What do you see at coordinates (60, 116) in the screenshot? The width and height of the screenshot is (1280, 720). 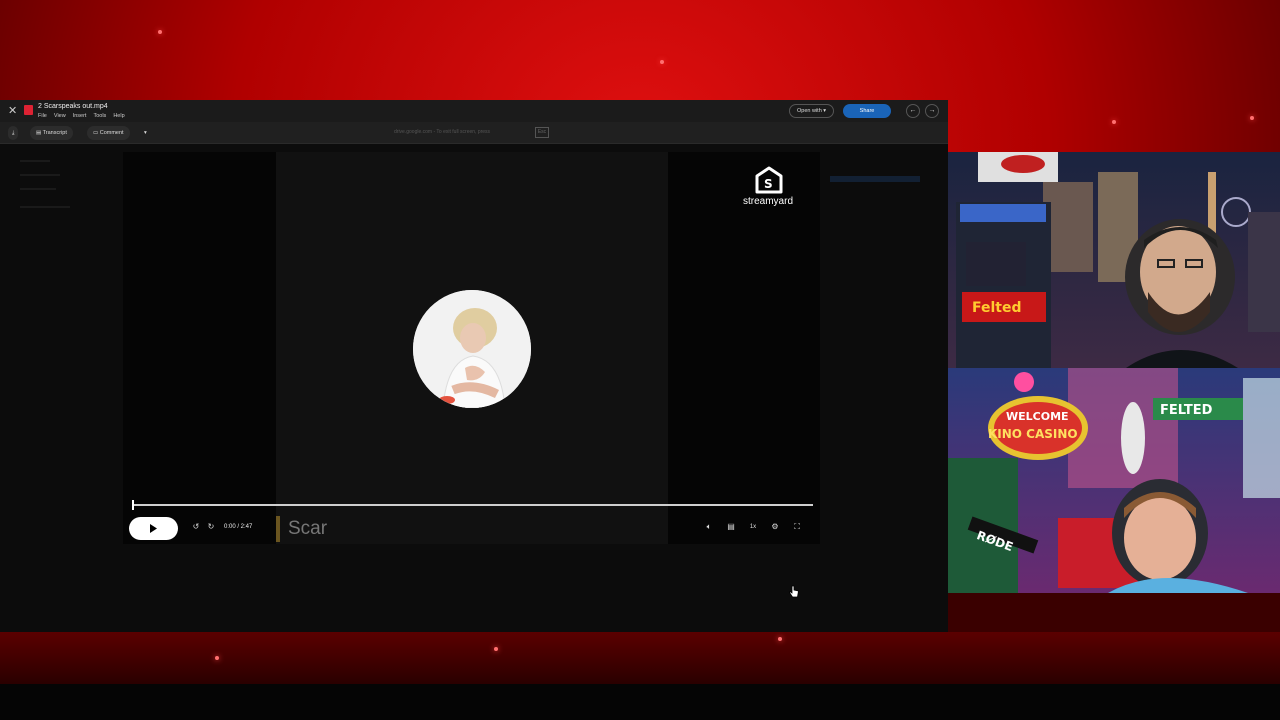 I see `menu-item-view: View` at bounding box center [60, 116].